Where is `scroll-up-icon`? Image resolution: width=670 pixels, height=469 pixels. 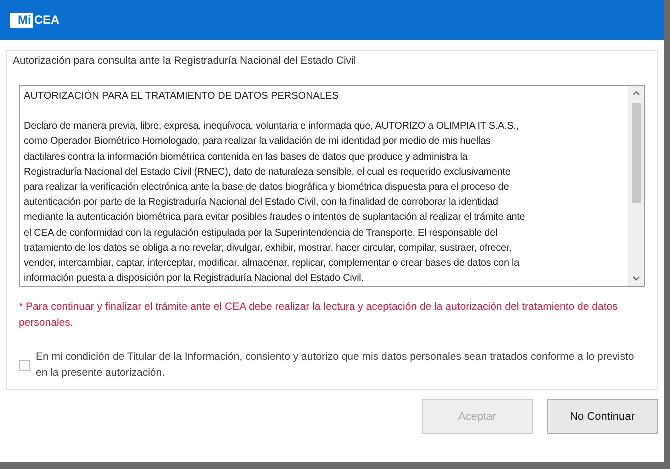 scroll-up-icon is located at coordinates (636, 93).